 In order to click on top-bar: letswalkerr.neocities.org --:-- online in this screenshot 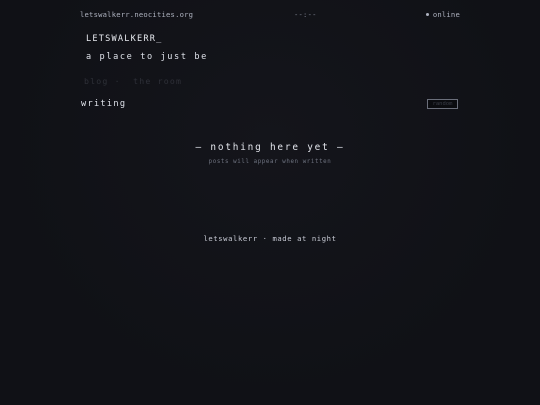, I will do `click(270, 16)`.